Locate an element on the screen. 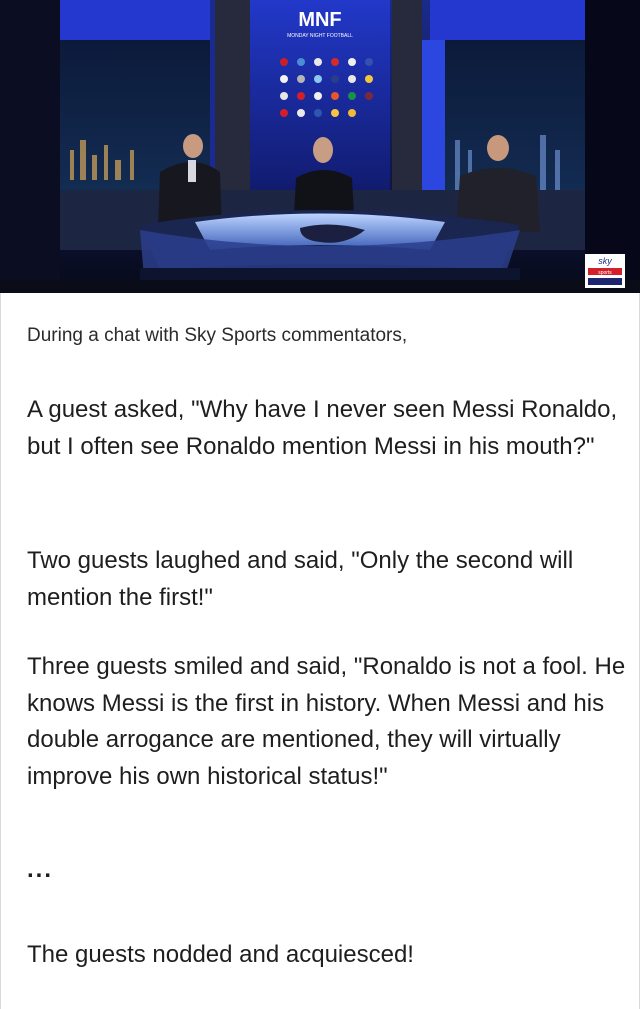  mnf-subtitle: MONDAY NIGHT FOOTBALL is located at coordinates (320, 36).